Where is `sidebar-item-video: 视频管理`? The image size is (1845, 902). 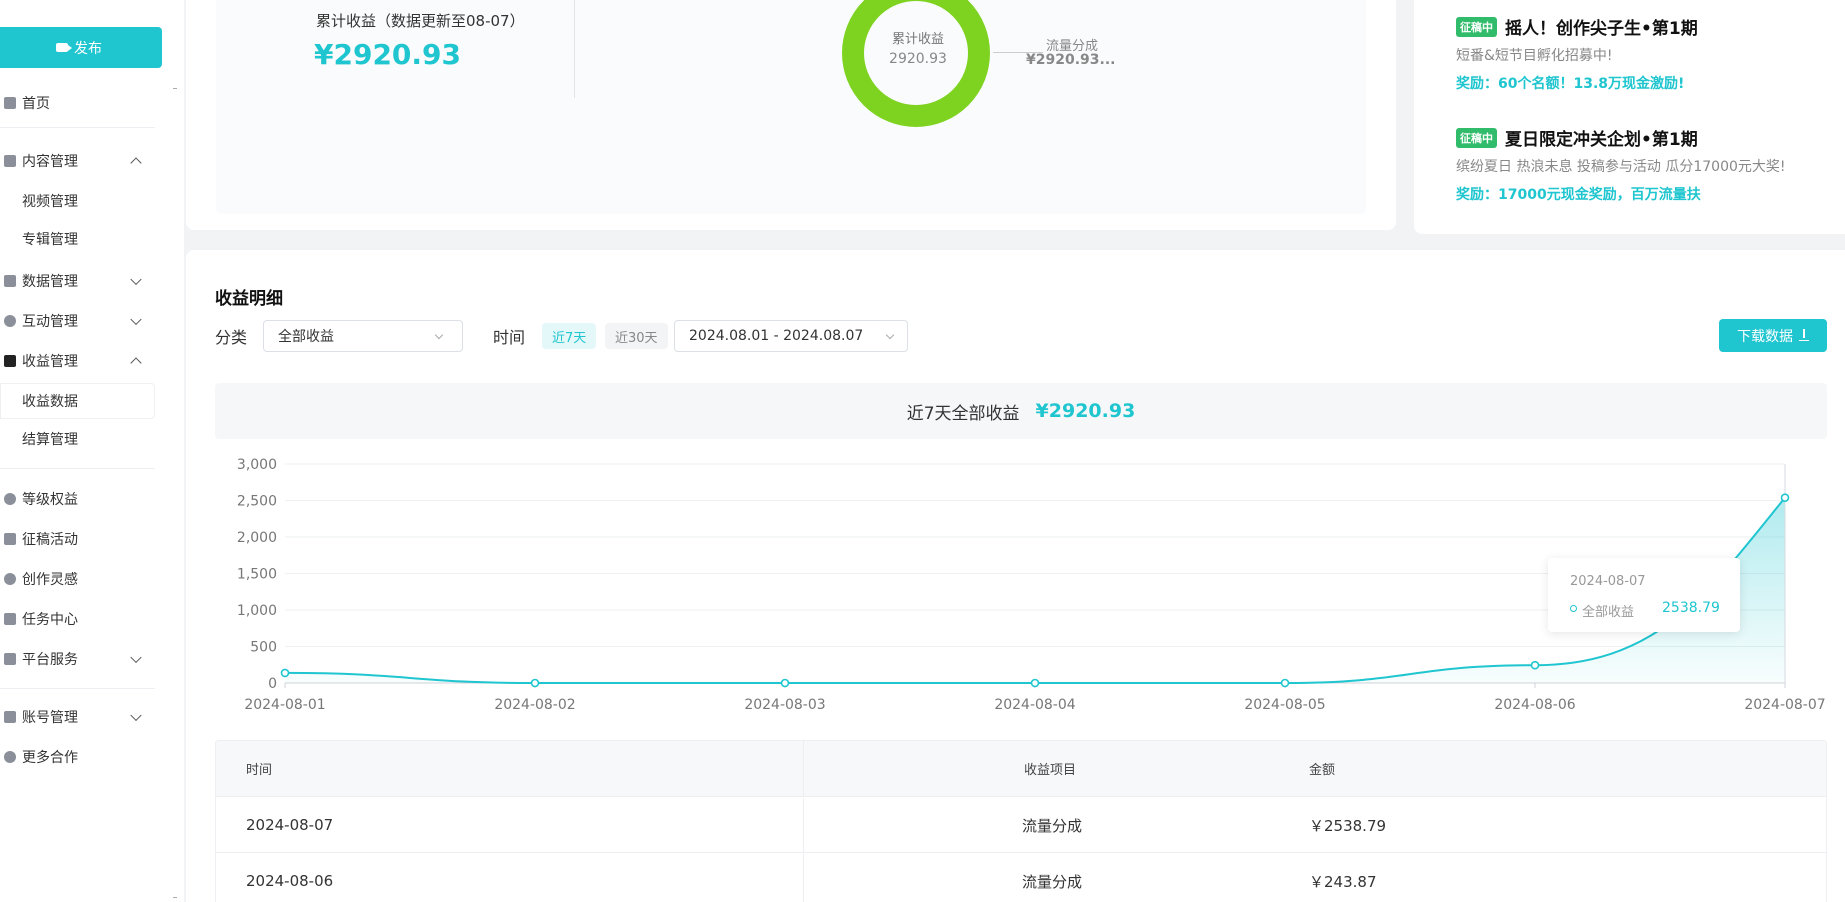 sidebar-item-video: 视频管理 is located at coordinates (77, 201).